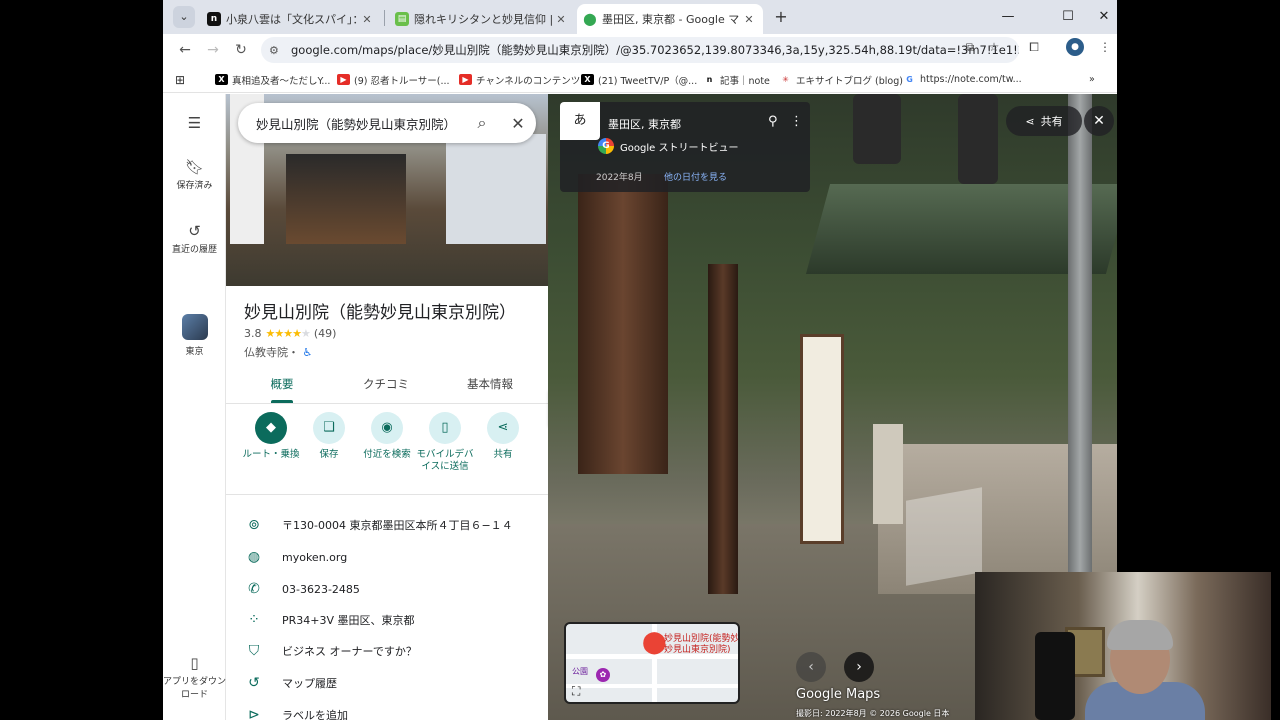 The image size is (1280, 720). I want to click on tab-2: ▤ 隠れキリシタンと妙見信仰 | 中山 ✕, so click(482, 19).